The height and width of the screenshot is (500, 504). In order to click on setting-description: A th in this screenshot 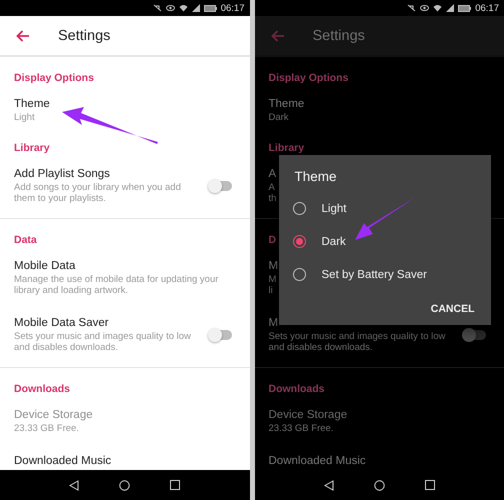, I will do `click(272, 193)`.